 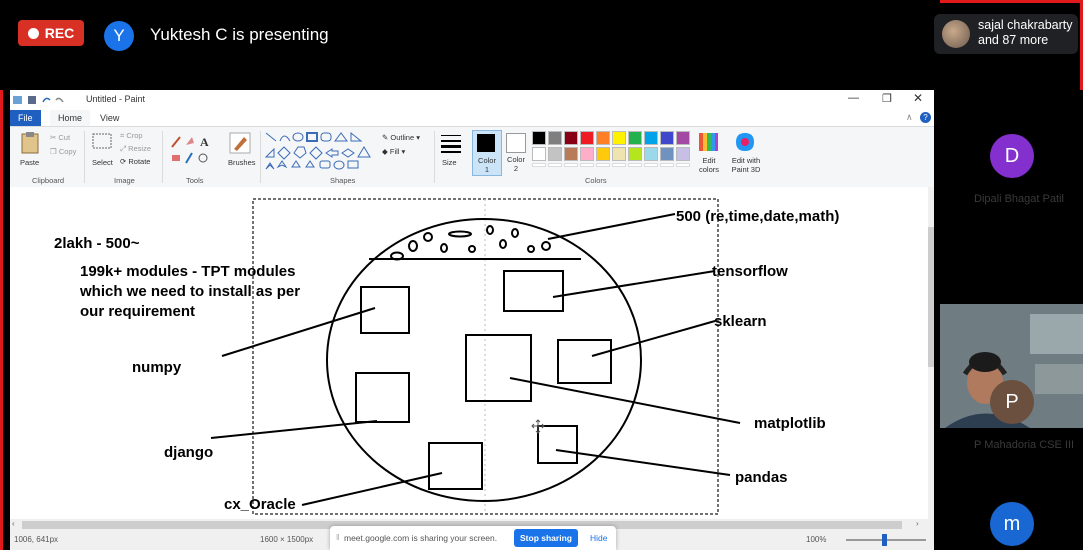 What do you see at coordinates (135, 149) in the screenshot?
I see `resize-button: ⤢ Resize` at bounding box center [135, 149].